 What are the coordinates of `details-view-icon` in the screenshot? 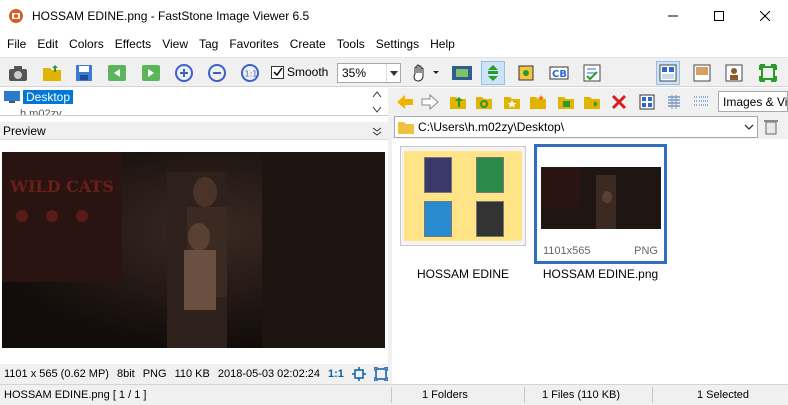 It's located at (701, 101).